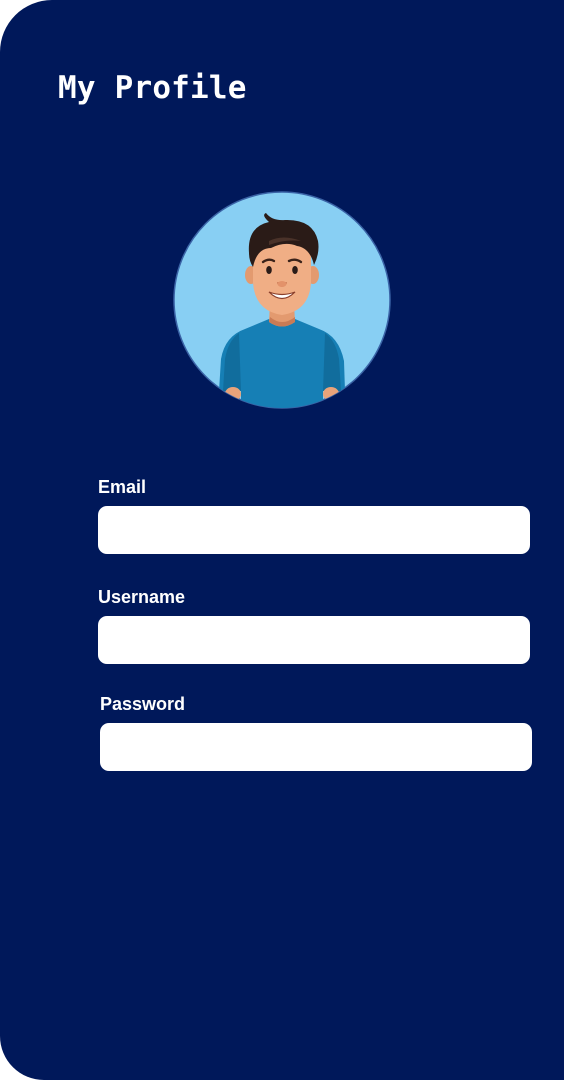  I want to click on email-field, so click(314, 530).